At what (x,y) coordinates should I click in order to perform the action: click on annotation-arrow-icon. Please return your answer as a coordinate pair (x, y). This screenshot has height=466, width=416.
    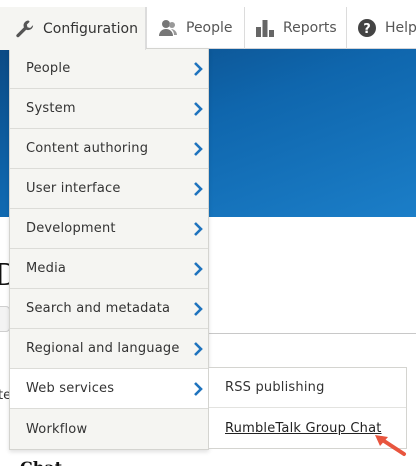
    Looking at the image, I should click on (390, 445).